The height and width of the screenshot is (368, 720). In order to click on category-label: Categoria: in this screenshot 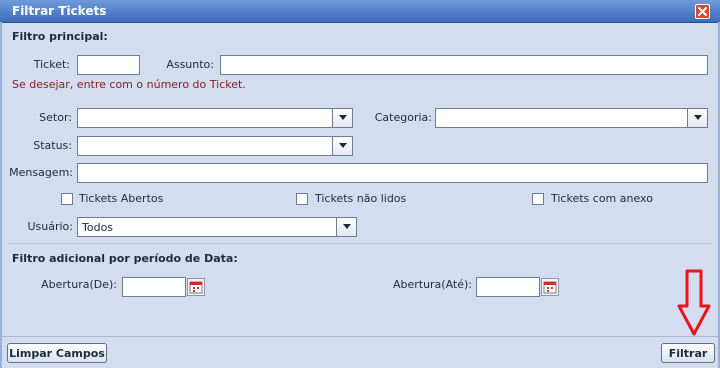, I will do `click(403, 117)`.